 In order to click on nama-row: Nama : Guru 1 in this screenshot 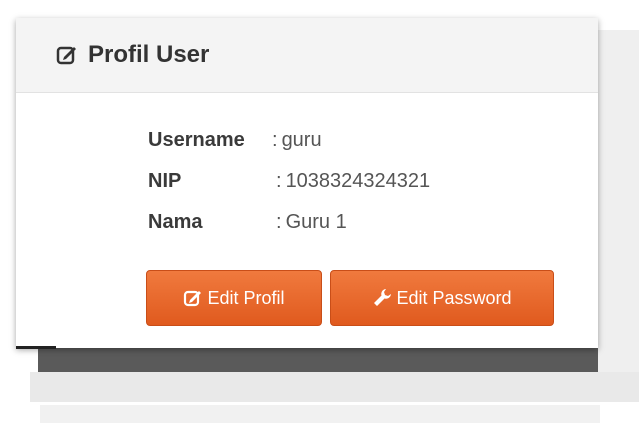, I will do `click(289, 222)`.